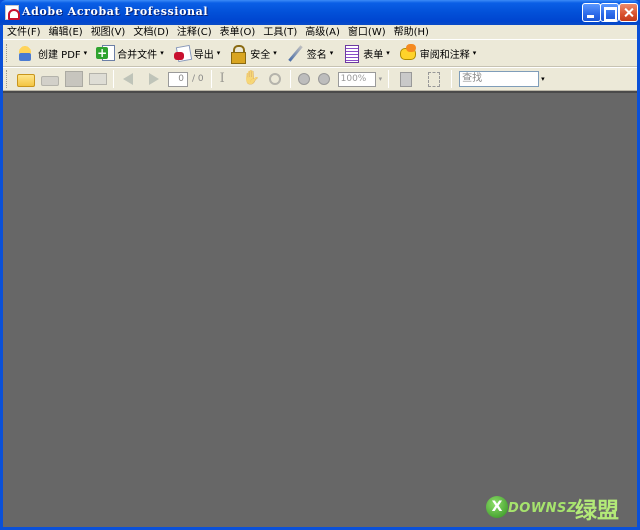 The width and height of the screenshot is (640, 530). Describe the element at coordinates (178, 79) in the screenshot. I see `page-number-input: 0` at that location.